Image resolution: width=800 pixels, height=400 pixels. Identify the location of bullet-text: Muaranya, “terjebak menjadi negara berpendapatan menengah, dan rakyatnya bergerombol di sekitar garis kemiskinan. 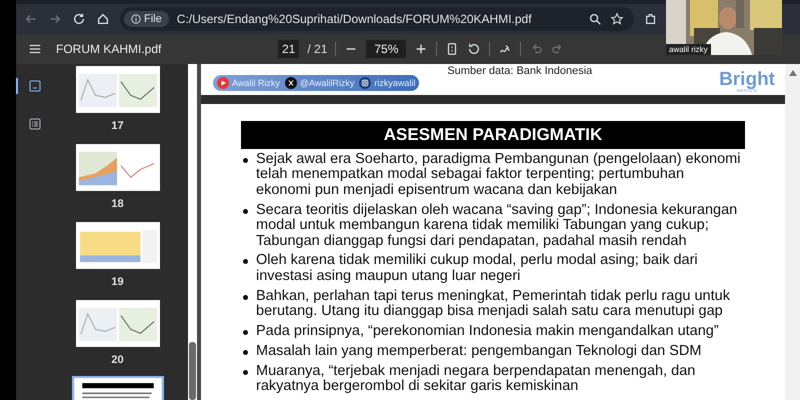
(476, 379).